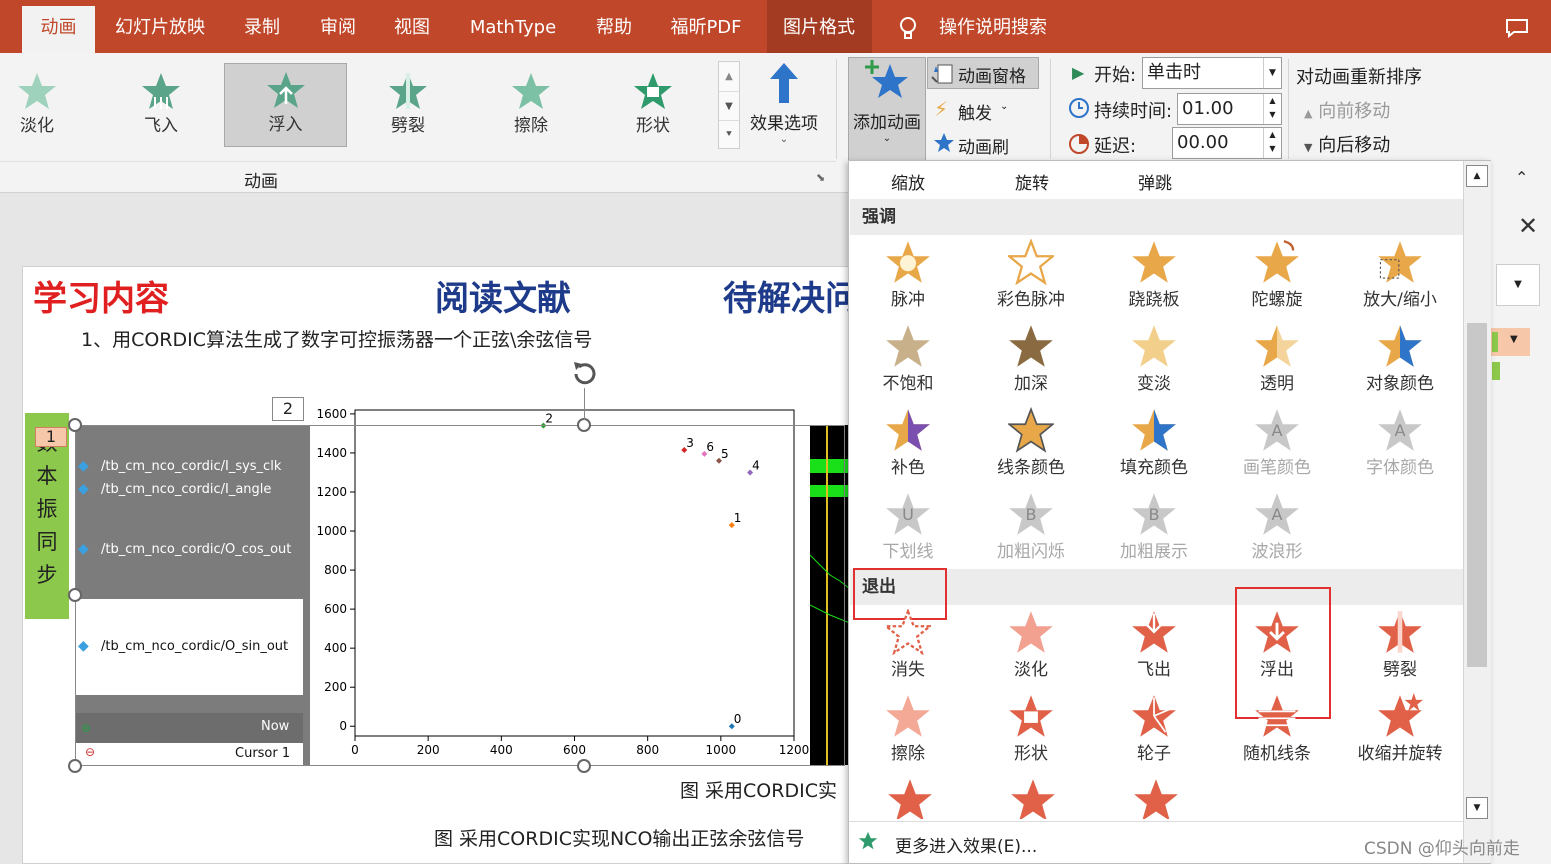  I want to click on effect-zoom: 缩放, so click(908, 181).